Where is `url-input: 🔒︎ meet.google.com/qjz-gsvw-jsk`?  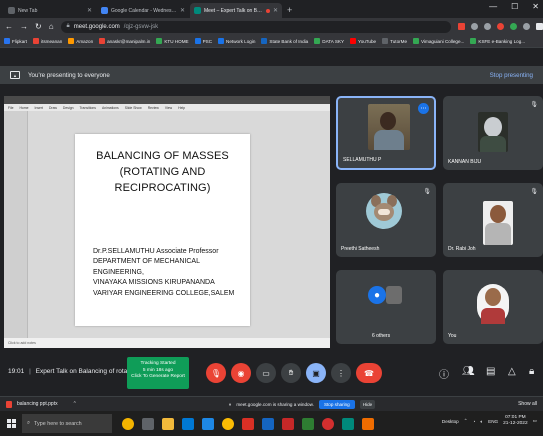
url-input: 🔒︎ meet.google.com/qjz-gsvw-jsk is located at coordinates (255, 26).